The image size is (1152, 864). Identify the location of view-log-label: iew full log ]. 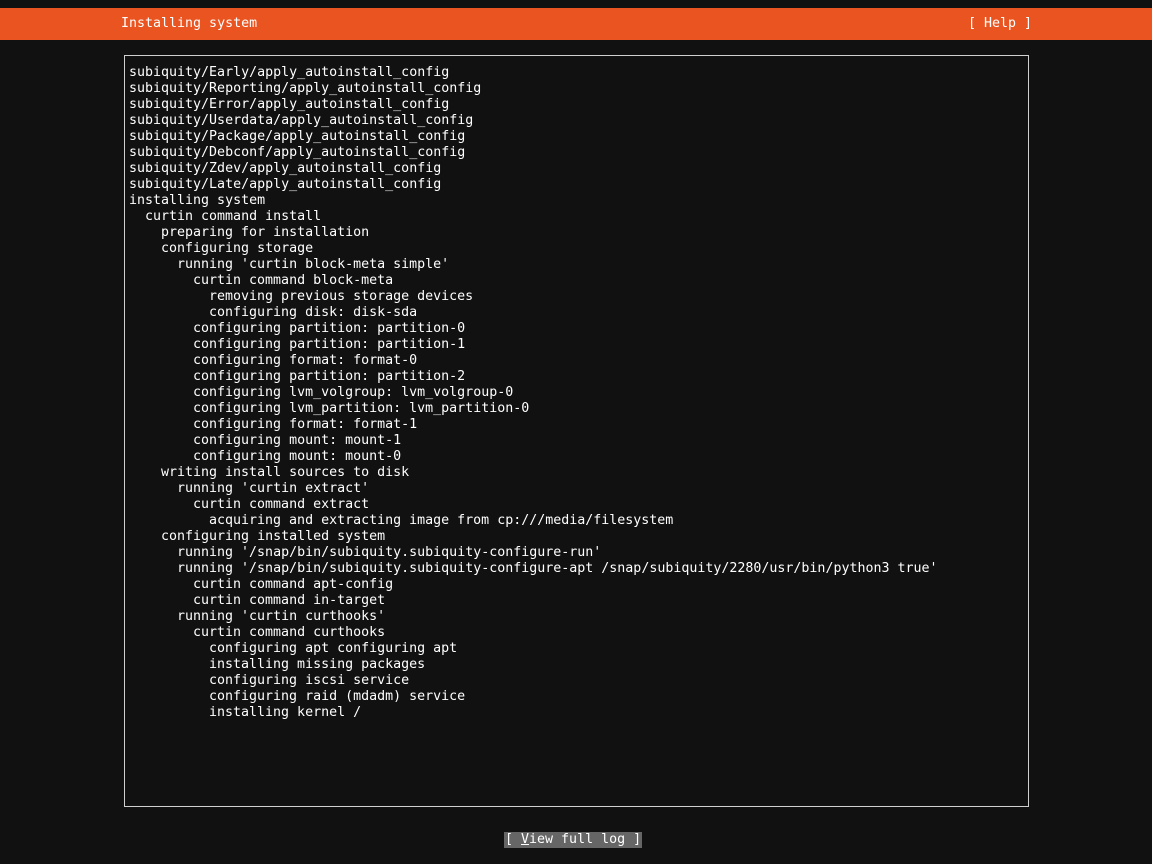
(585, 839).